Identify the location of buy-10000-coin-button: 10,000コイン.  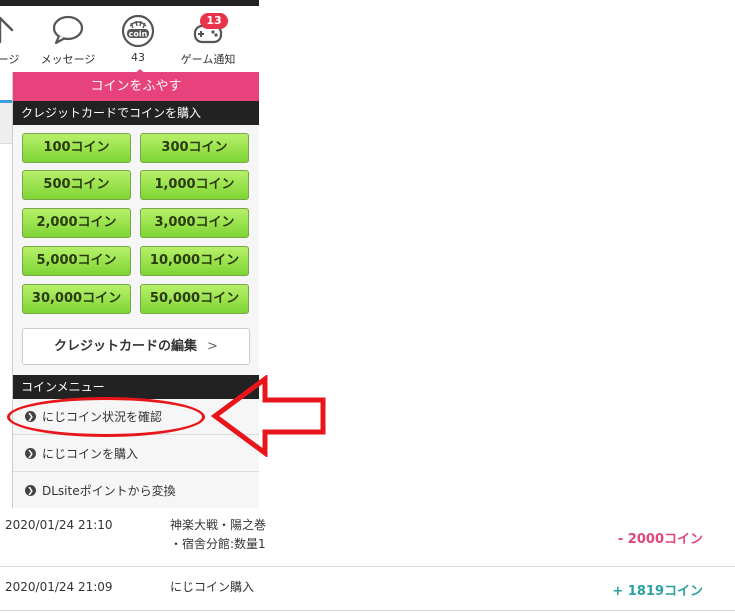
(194, 261).